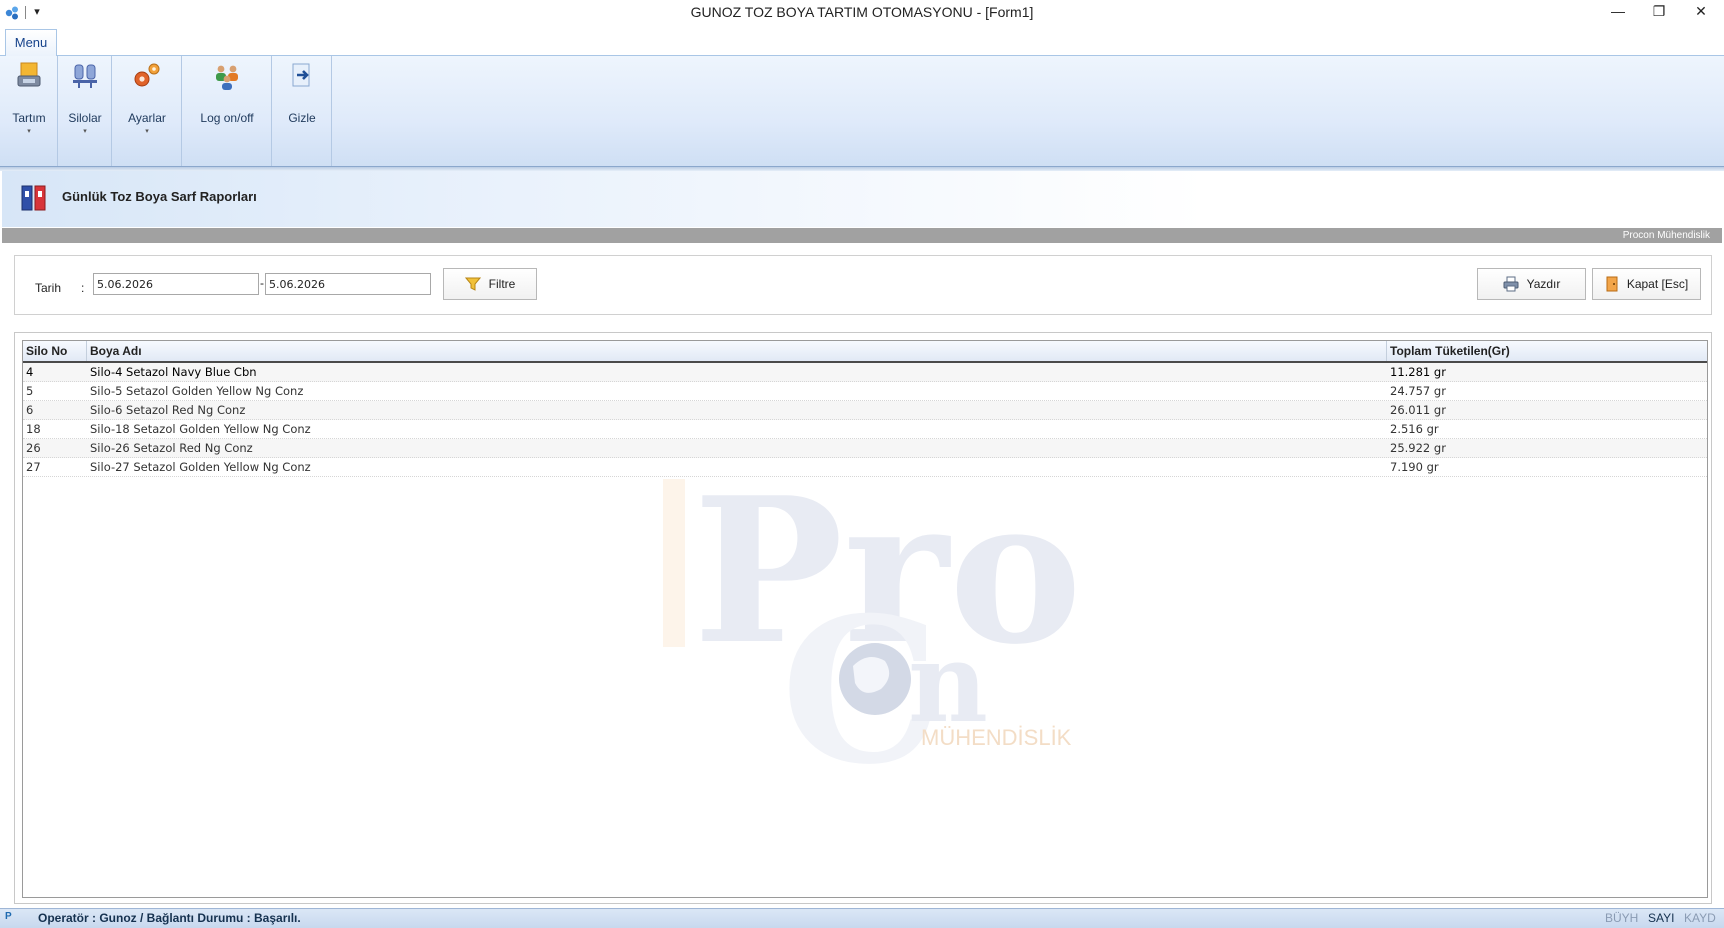 This screenshot has height=928, width=1724. What do you see at coordinates (948, 682) in the screenshot?
I see `watermark-n: n` at bounding box center [948, 682].